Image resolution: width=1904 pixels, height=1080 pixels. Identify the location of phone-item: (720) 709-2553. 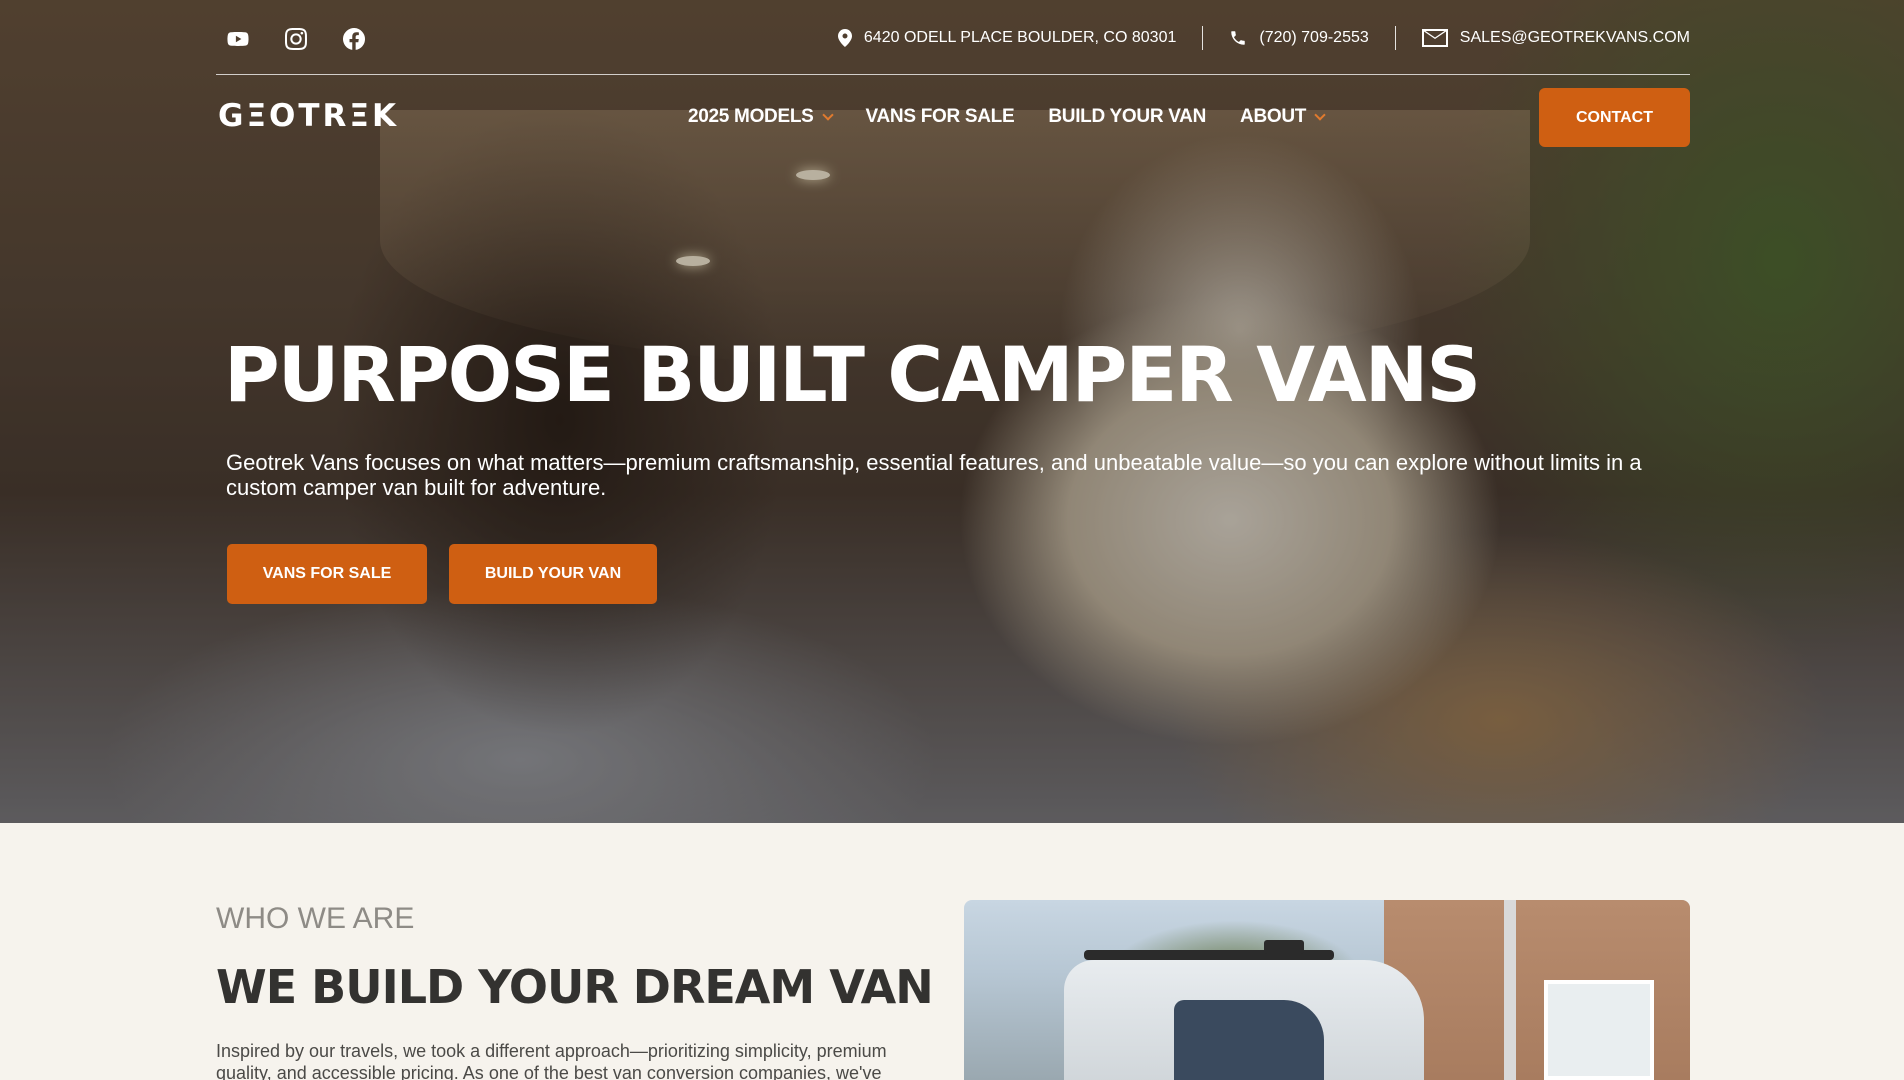
(1299, 38).